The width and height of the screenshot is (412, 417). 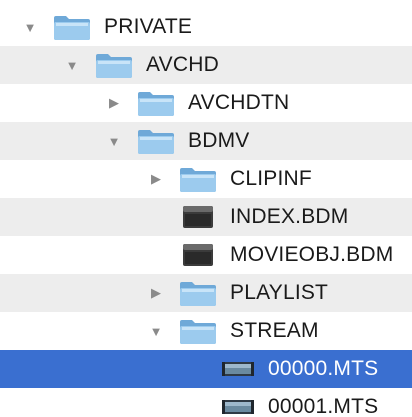 I want to click on tree-row-label: PRIVATE, so click(x=148, y=26).